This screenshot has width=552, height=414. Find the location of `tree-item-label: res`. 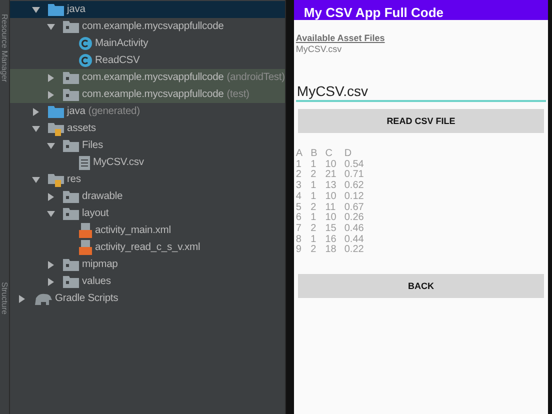

tree-item-label: res is located at coordinates (74, 179).